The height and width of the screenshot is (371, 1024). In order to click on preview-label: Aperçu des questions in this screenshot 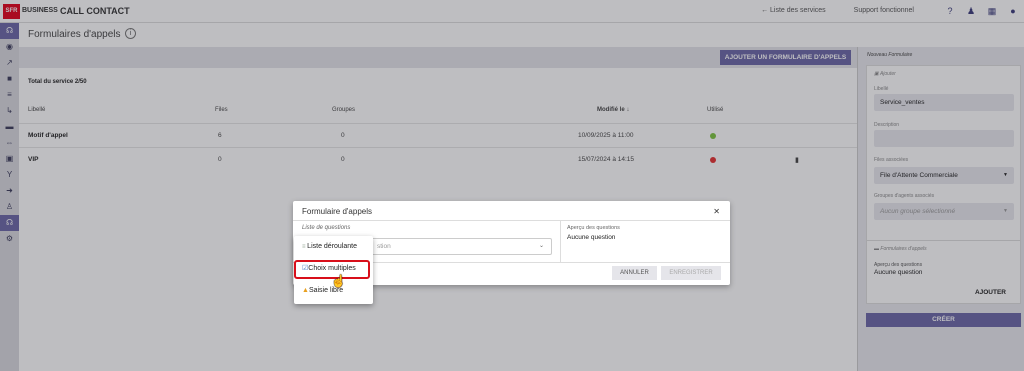, I will do `click(593, 228)`.